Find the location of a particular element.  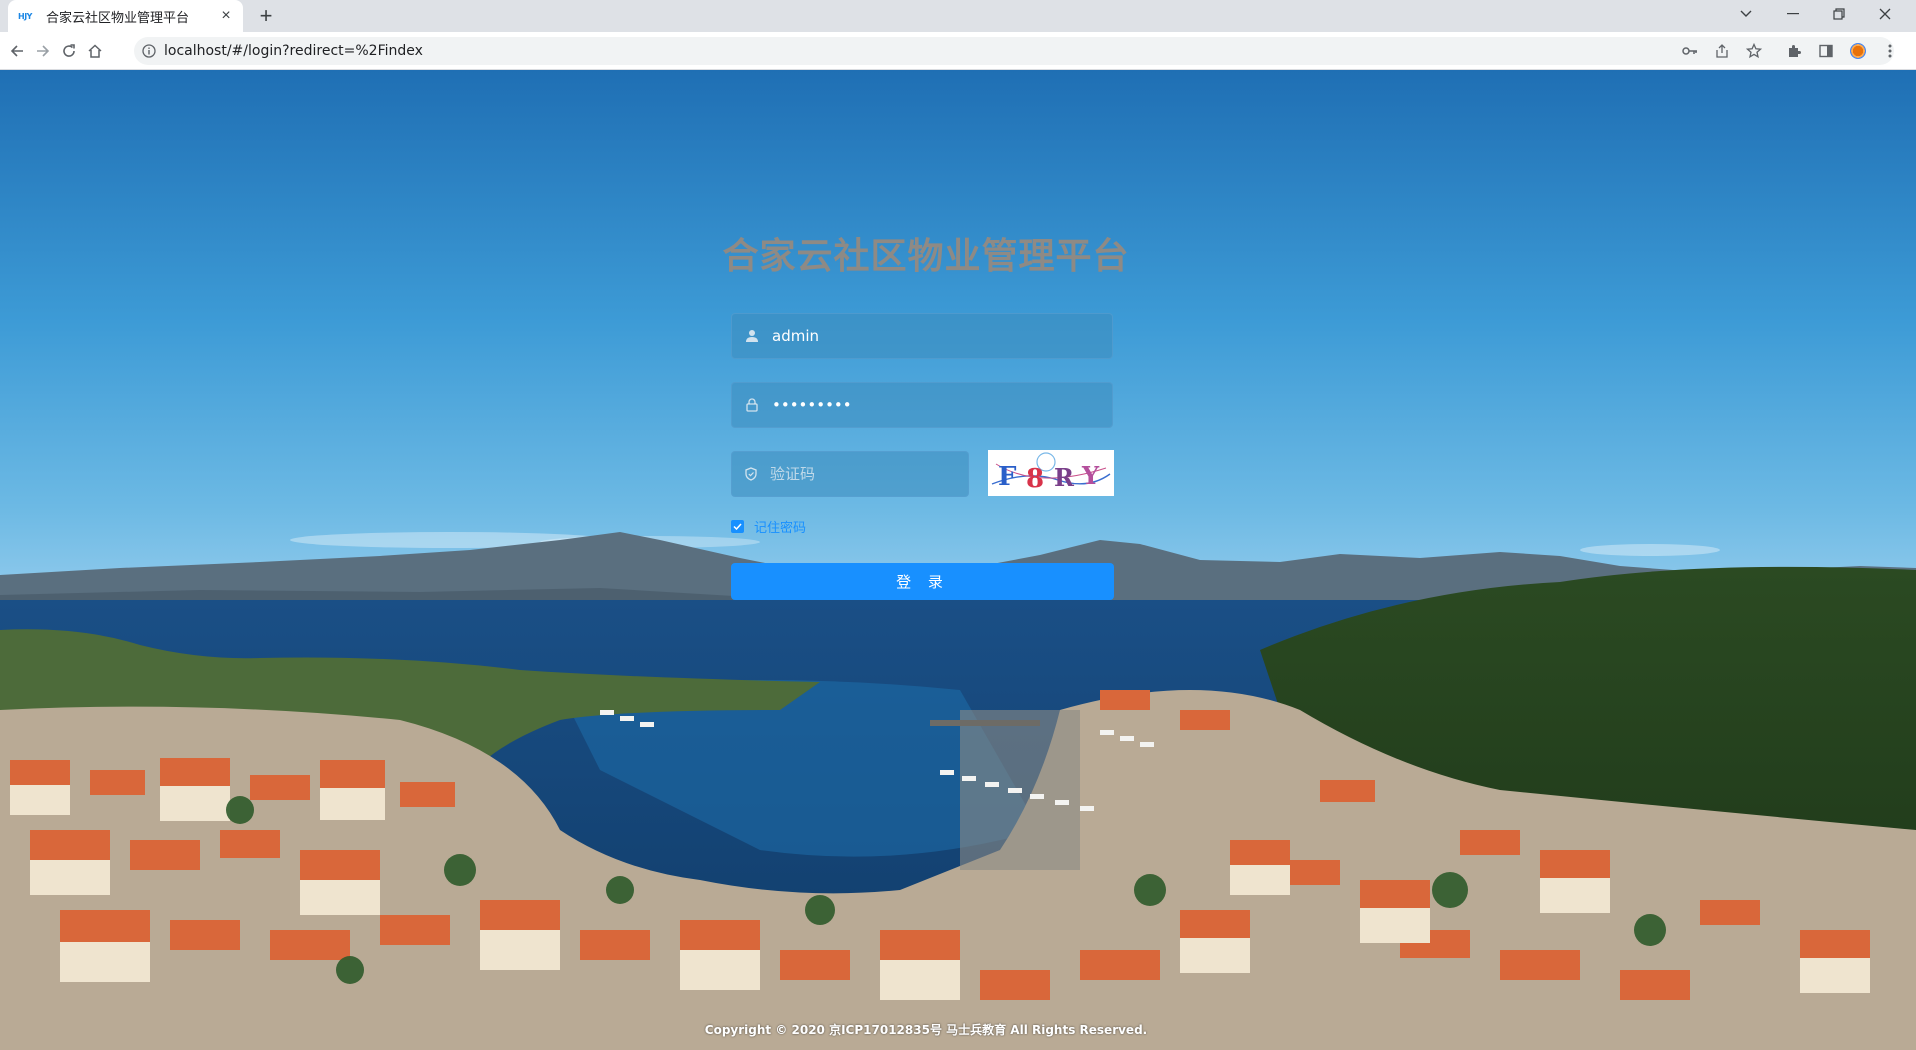

tab-close-icon: × is located at coordinates (226, 16).